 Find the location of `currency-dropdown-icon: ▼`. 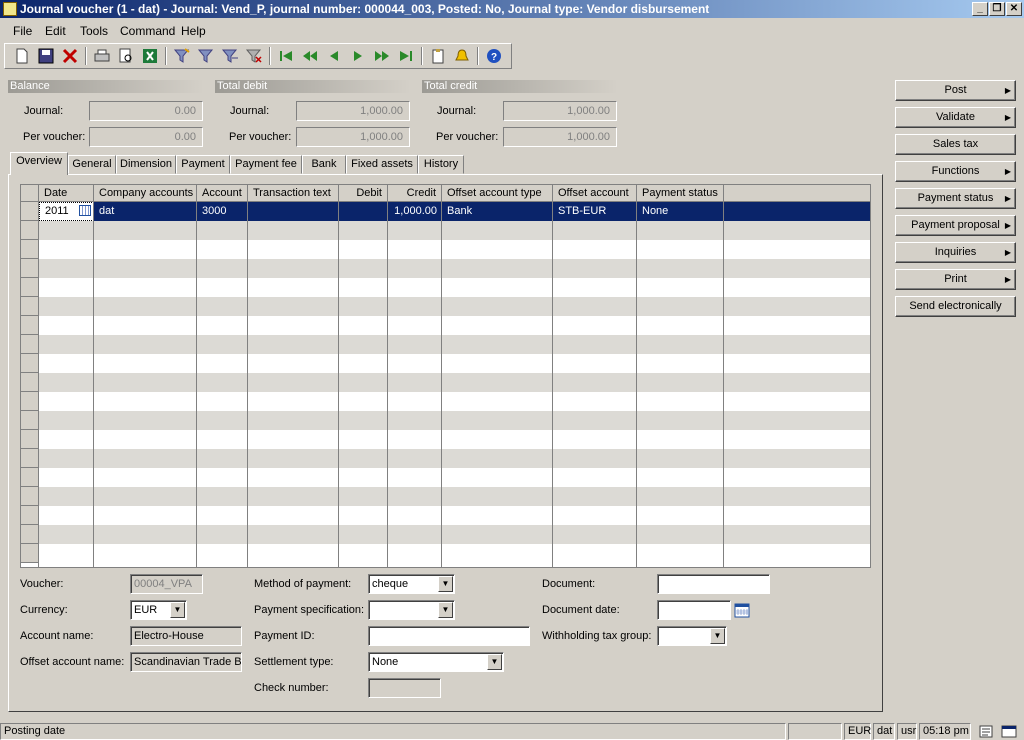

currency-dropdown-icon: ▼ is located at coordinates (177, 610).